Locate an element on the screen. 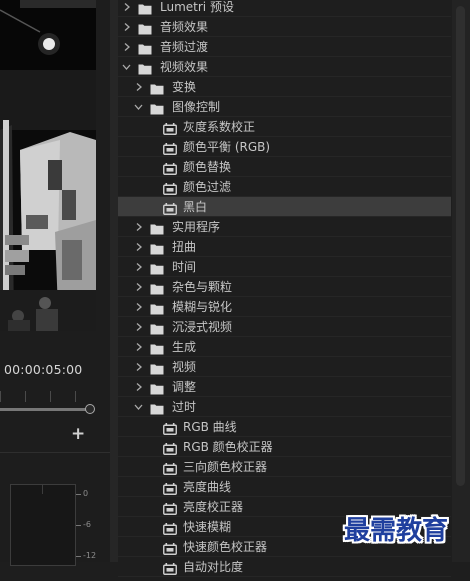 This screenshot has height=581, width=470. folder-label: 杂色与颗粒 is located at coordinates (202, 287).